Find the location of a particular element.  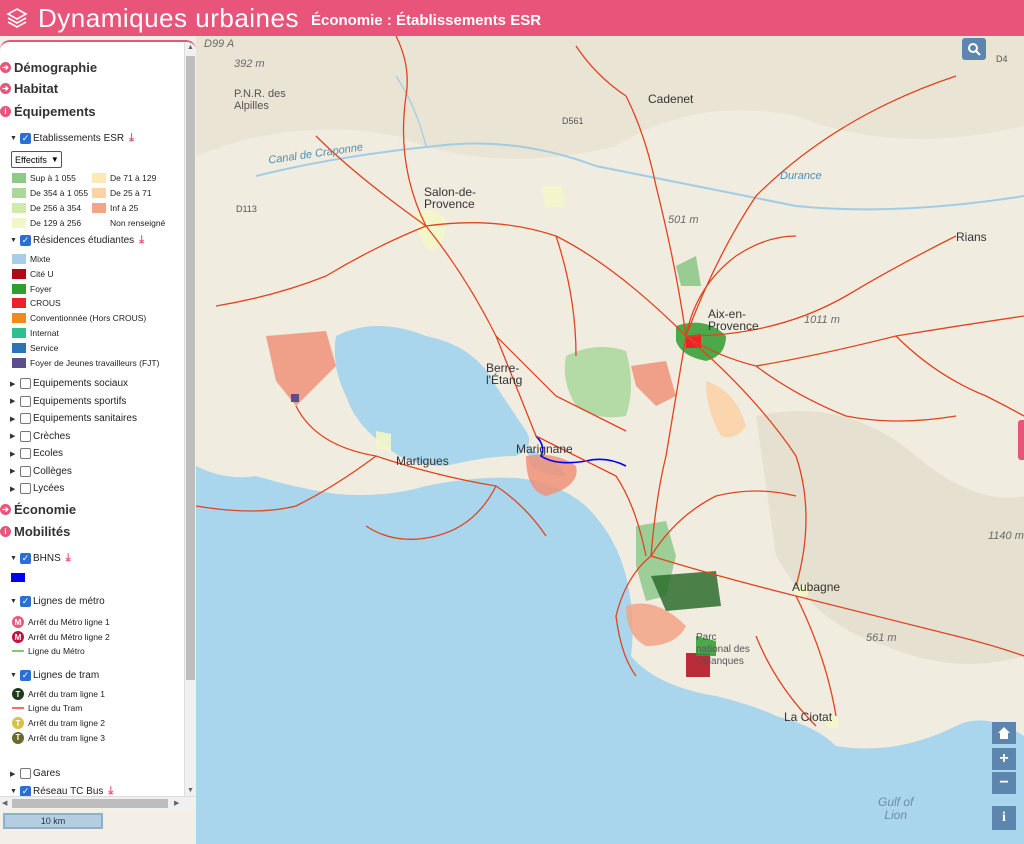

layer-equipement: ▶ Equipements sanitaires is located at coordinates (73, 418).